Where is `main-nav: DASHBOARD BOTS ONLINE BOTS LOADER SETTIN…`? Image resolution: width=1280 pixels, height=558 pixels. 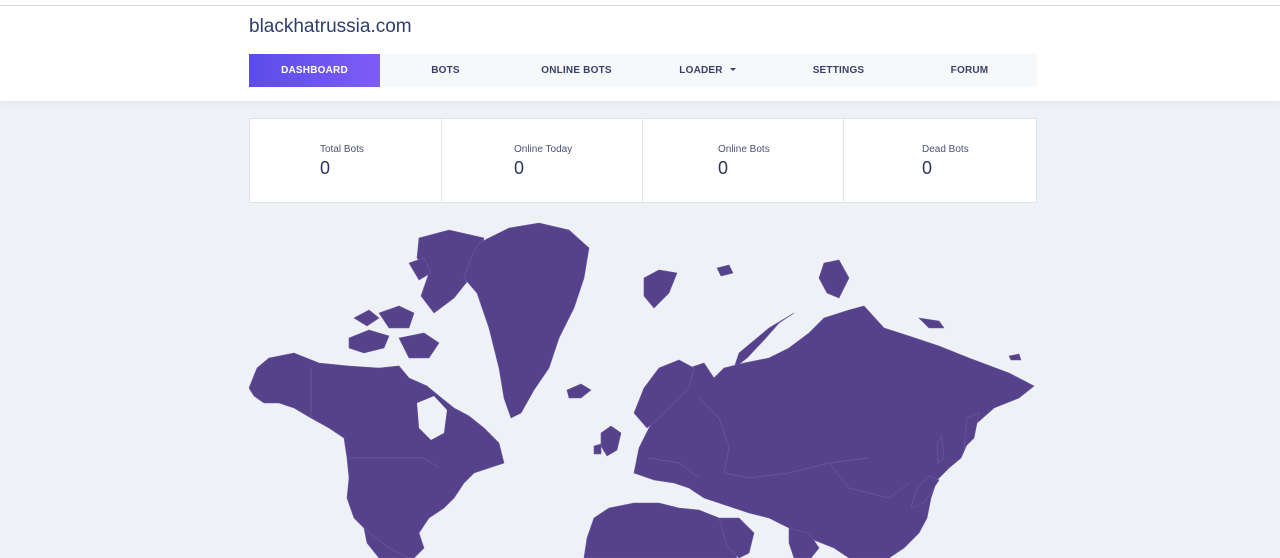
main-nav: DASHBOARD BOTS ONLINE BOTS LOADER SETTIN… is located at coordinates (643, 70).